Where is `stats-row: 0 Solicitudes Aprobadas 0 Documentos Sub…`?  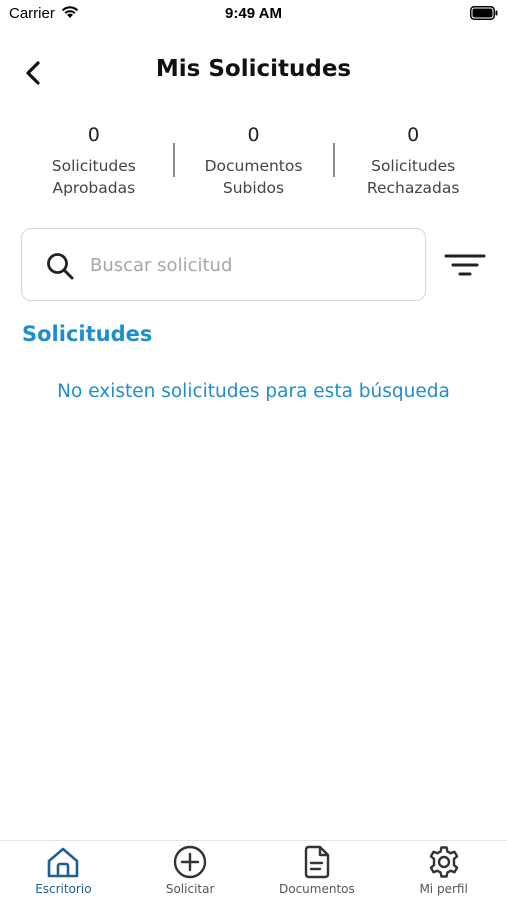
stats-row: 0 Solicitudes Aprobadas 0 Documentos Sub… is located at coordinates (253, 164).